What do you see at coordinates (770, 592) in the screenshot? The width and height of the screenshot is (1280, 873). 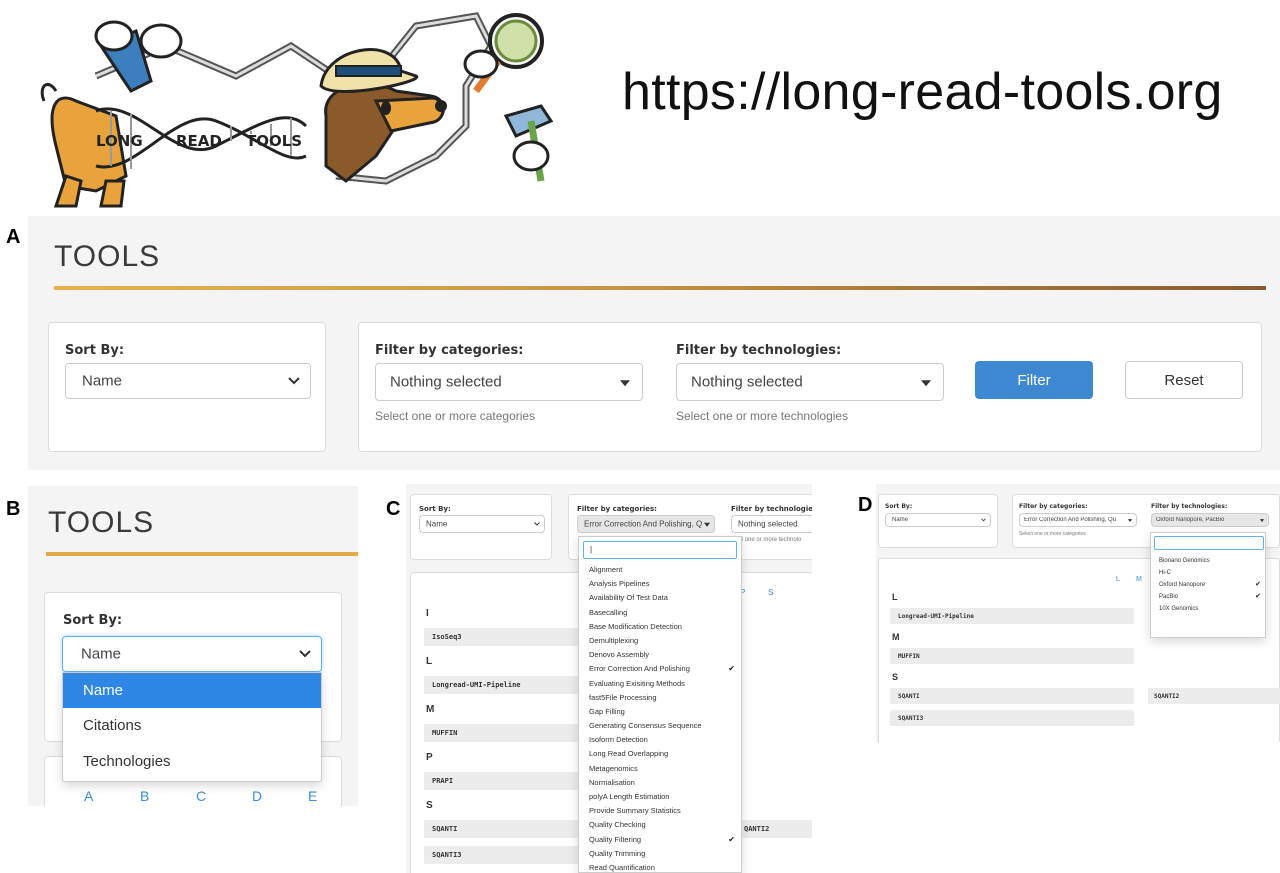 I see `alpha-link-s: S` at bounding box center [770, 592].